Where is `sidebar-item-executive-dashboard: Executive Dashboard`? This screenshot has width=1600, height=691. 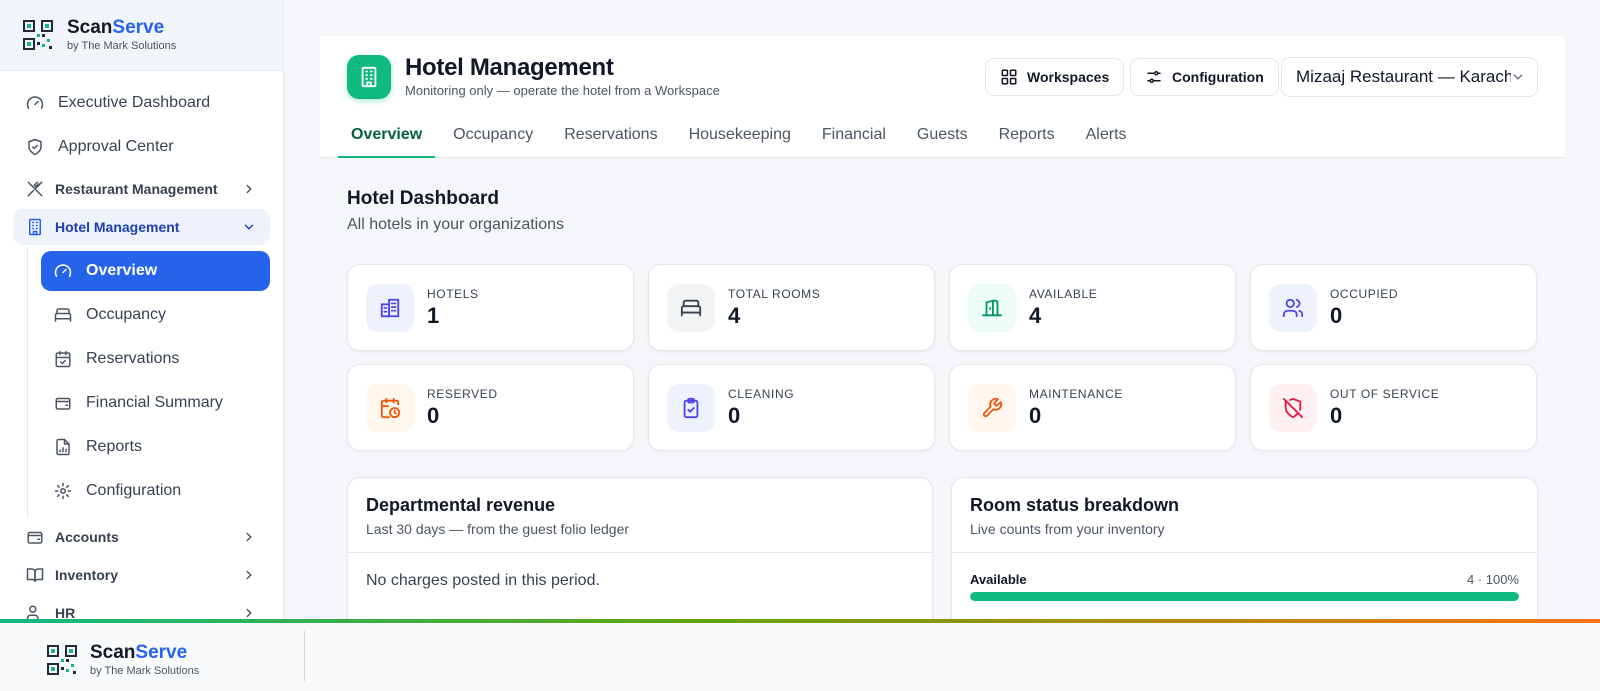 sidebar-item-executive-dashboard: Executive Dashboard is located at coordinates (141, 103).